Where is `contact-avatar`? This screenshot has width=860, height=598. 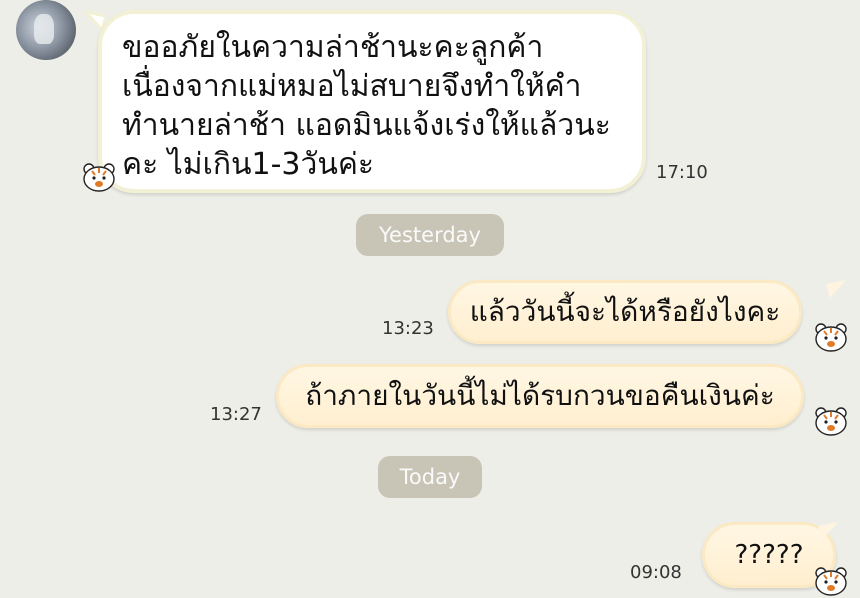
contact-avatar is located at coordinates (46, 30).